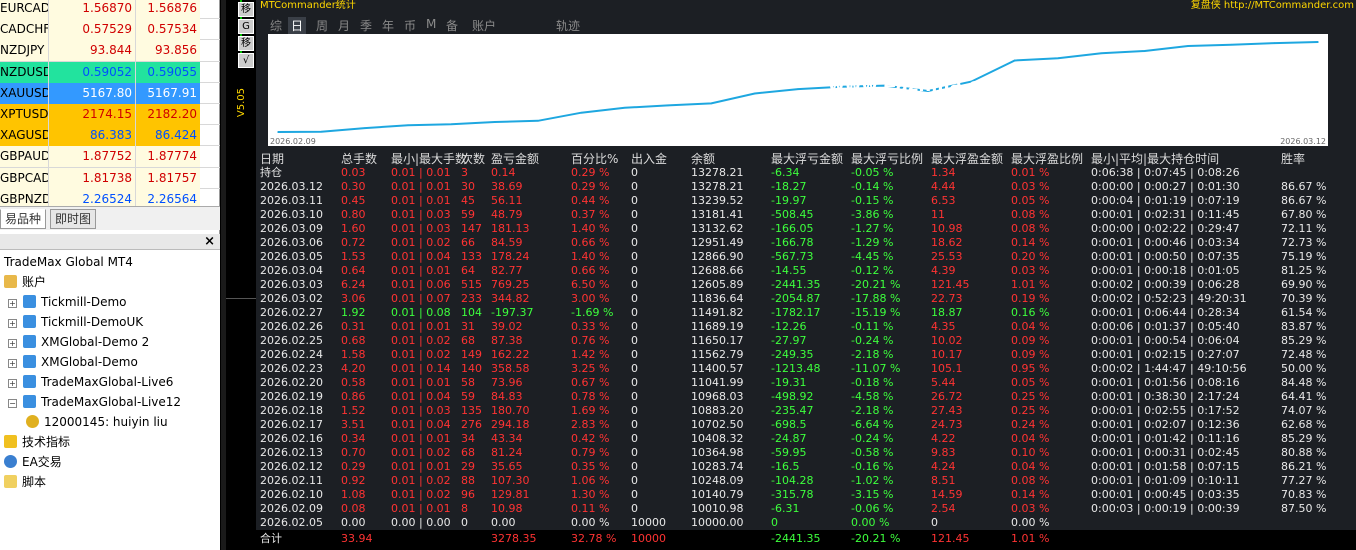 The width and height of the screenshot is (1356, 550). Describe the element at coordinates (272, 159) in the screenshot. I see `column-header: 日期` at that location.